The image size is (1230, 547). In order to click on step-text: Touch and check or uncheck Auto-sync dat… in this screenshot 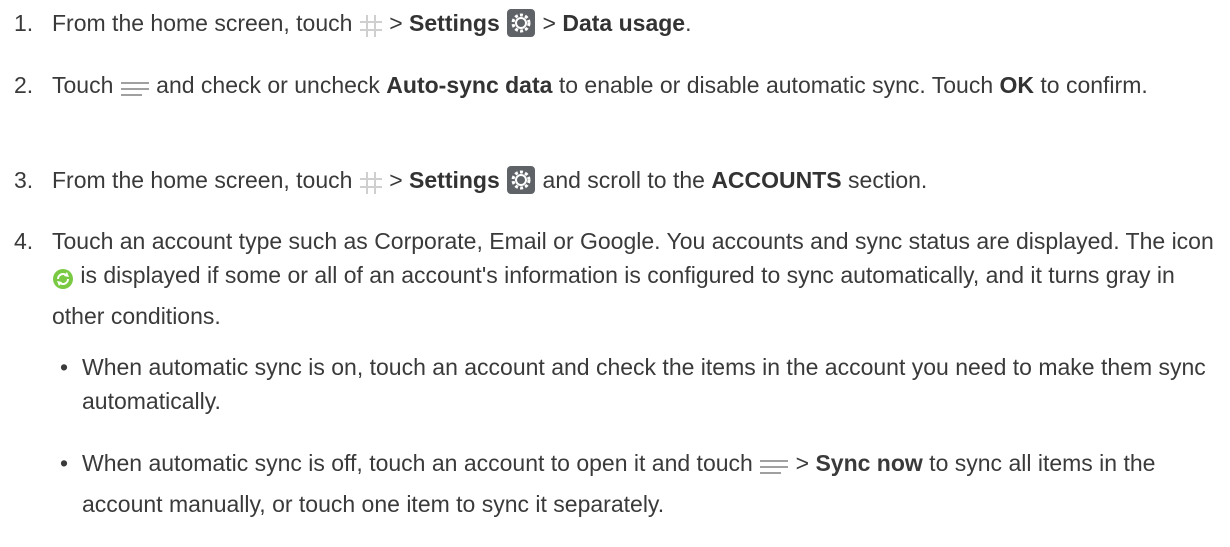, I will do `click(633, 88)`.